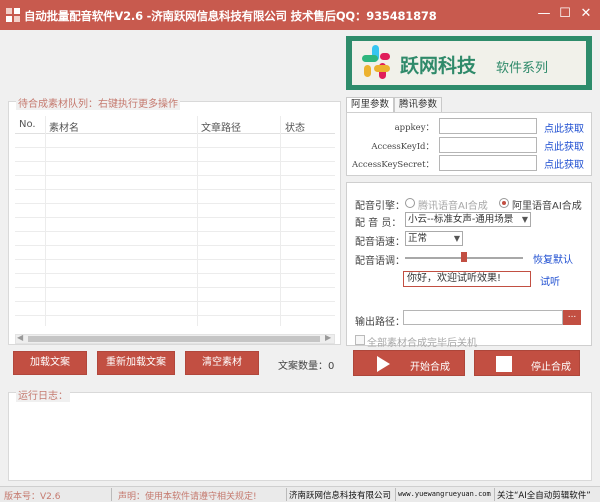 This screenshot has width=600, height=502. What do you see at coordinates (136, 363) in the screenshot?
I see `reload-script-button: 重新加载文案` at bounding box center [136, 363].